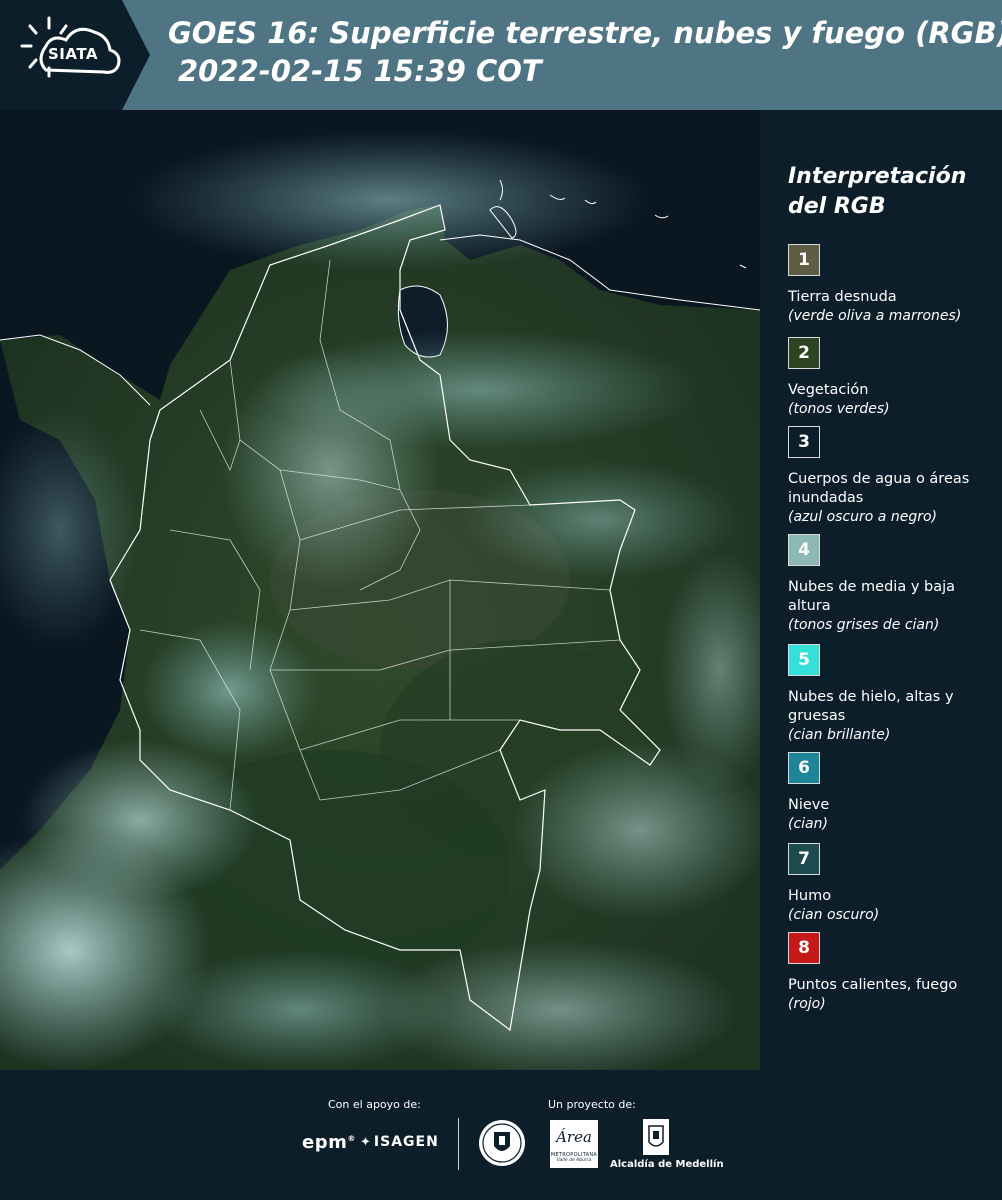 Image resolution: width=1002 pixels, height=1200 pixels. I want to click on legend-note-6: (cian), so click(808, 824).